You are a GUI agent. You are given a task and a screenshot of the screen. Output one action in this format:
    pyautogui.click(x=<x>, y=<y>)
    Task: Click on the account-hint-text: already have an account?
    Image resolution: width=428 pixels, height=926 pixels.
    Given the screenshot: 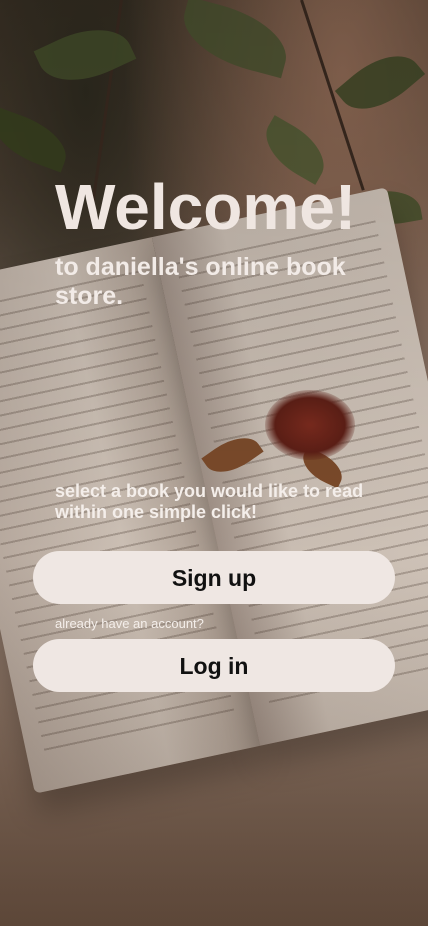 What is the action you would take?
    pyautogui.click(x=129, y=623)
    